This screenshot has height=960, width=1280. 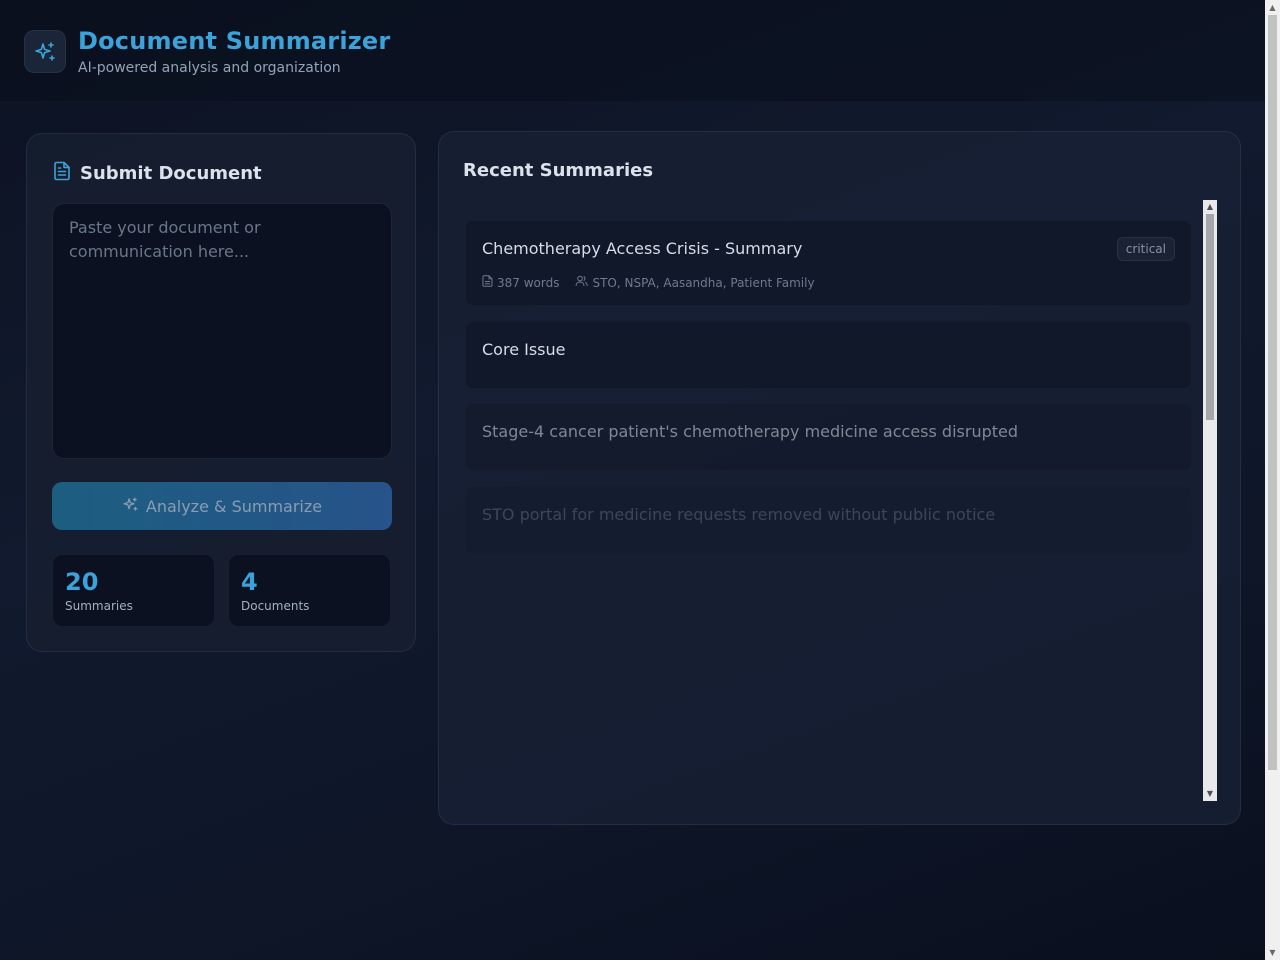 I want to click on submit-panel-heading: Submit Document, so click(x=157, y=173).